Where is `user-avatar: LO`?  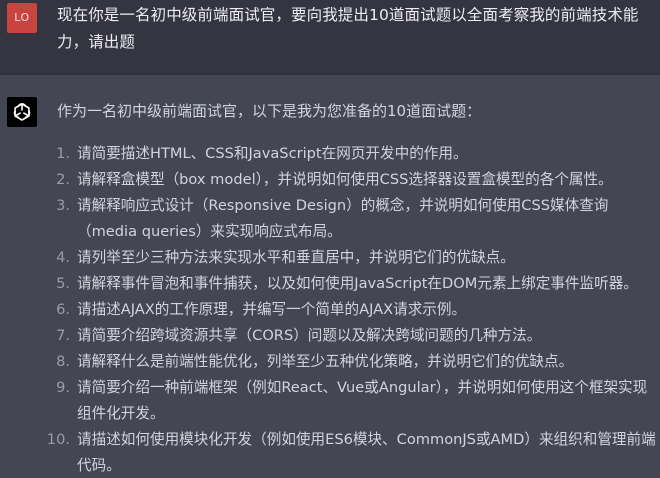
user-avatar: LO is located at coordinates (22, 18).